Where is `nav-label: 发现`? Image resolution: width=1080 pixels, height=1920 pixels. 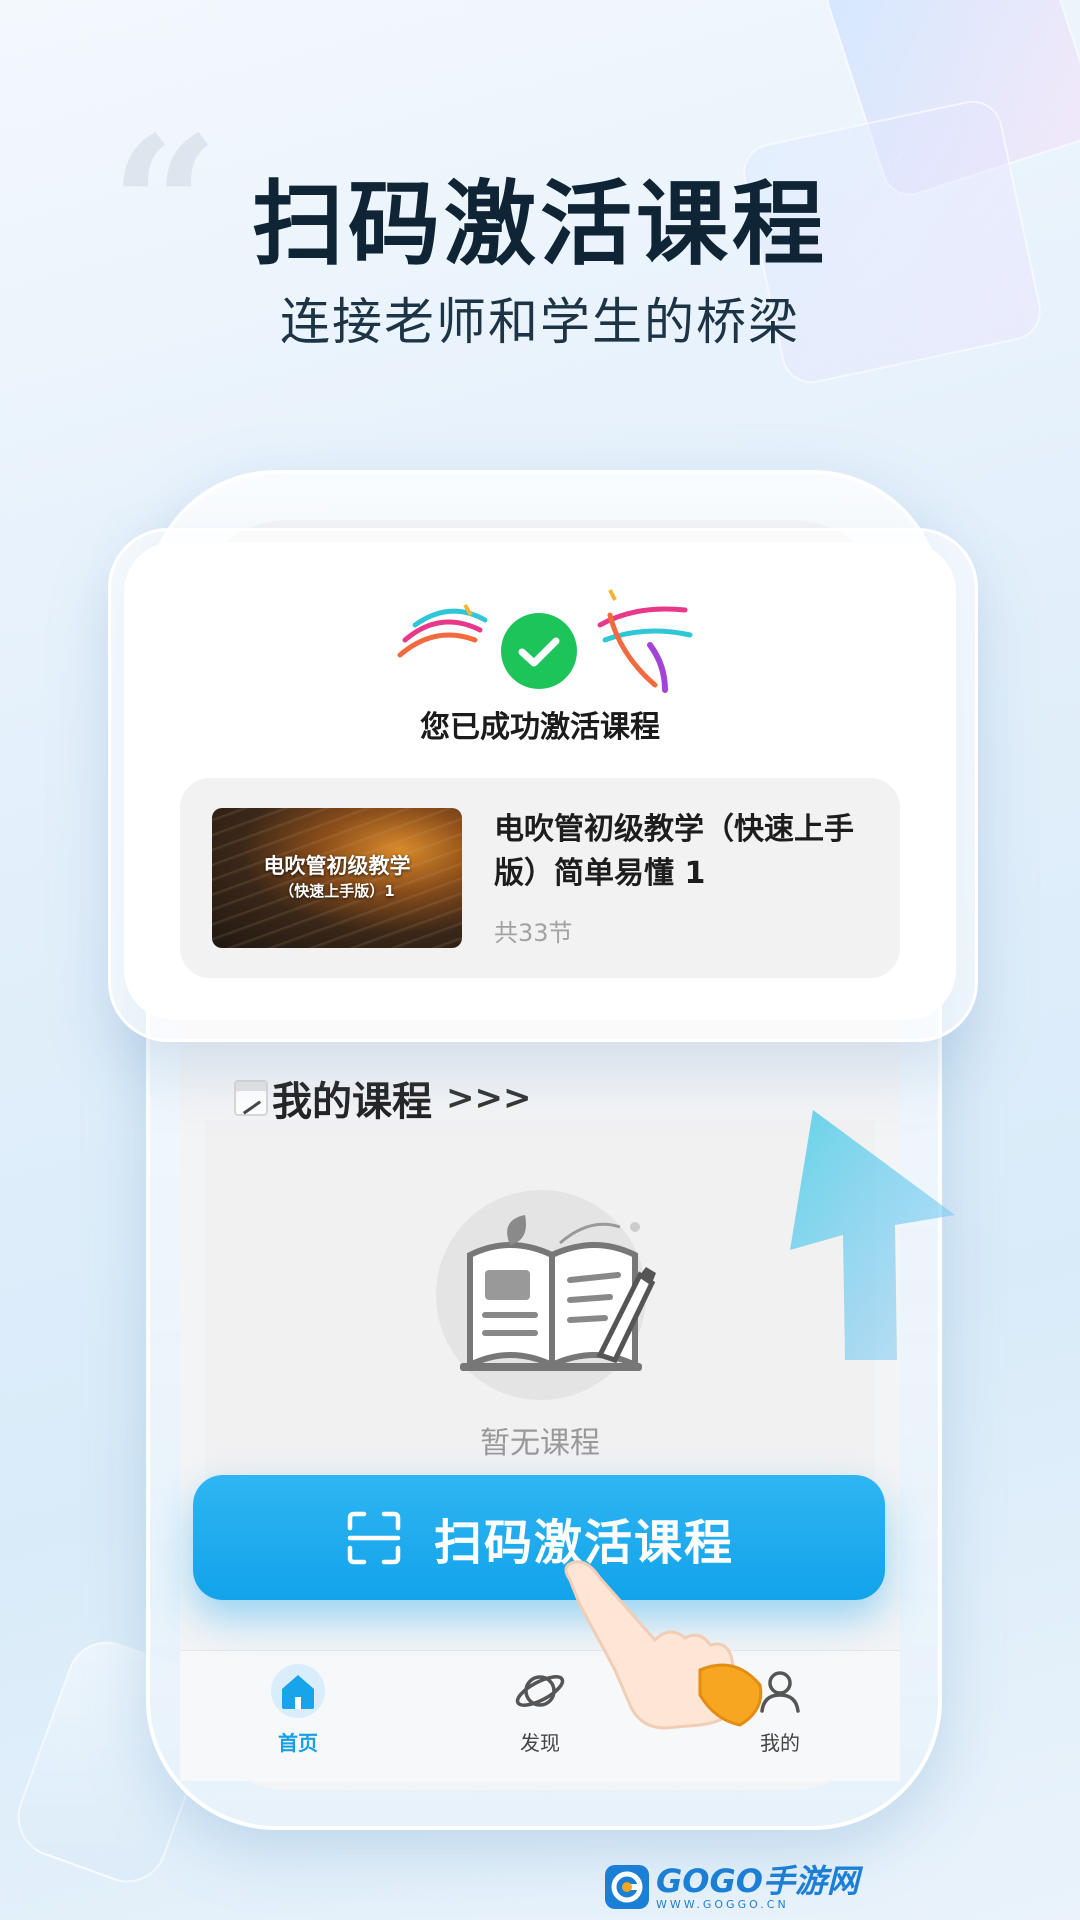
nav-label: 发现 is located at coordinates (540, 1743).